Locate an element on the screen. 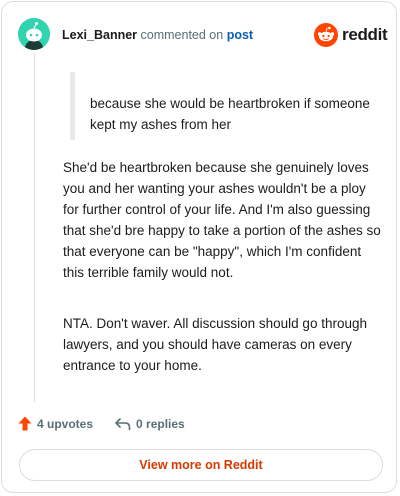 This screenshot has width=400, height=496. reply-count: 0 replies is located at coordinates (160, 423).